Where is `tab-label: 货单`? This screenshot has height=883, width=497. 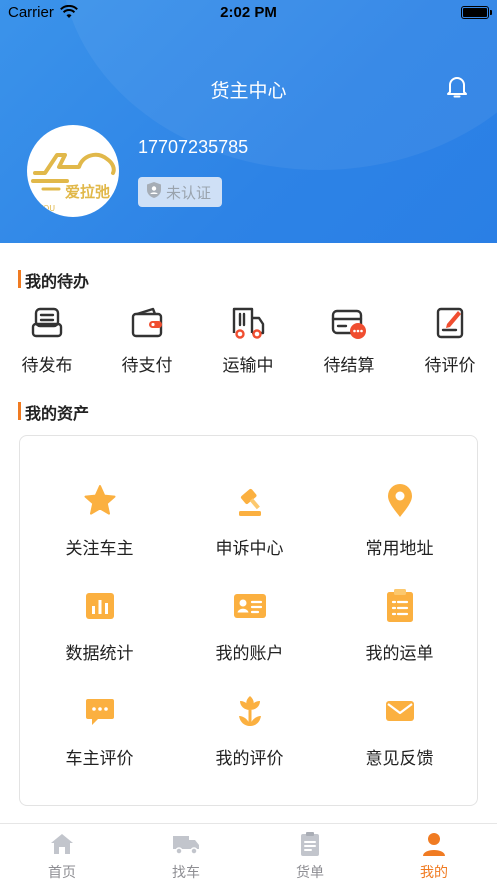
tab-label: 货单 is located at coordinates (310, 873).